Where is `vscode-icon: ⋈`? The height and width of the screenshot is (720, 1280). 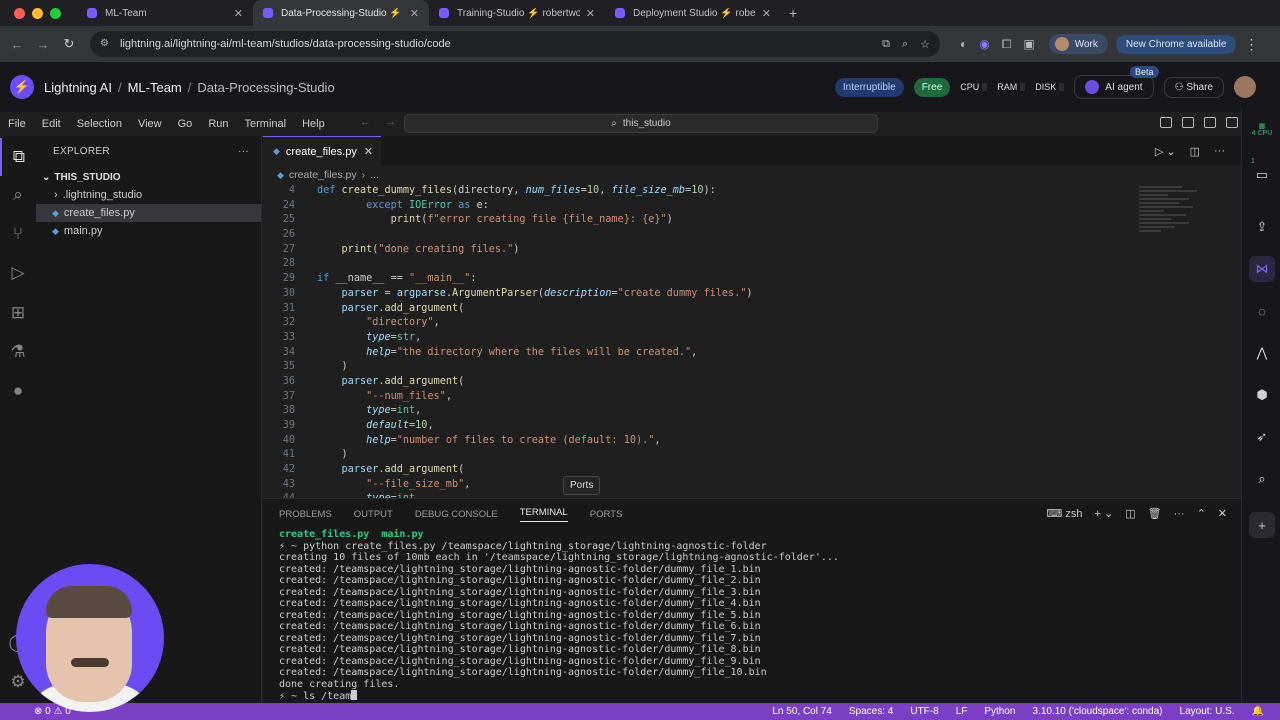
vscode-icon: ⋈ is located at coordinates (1262, 269).